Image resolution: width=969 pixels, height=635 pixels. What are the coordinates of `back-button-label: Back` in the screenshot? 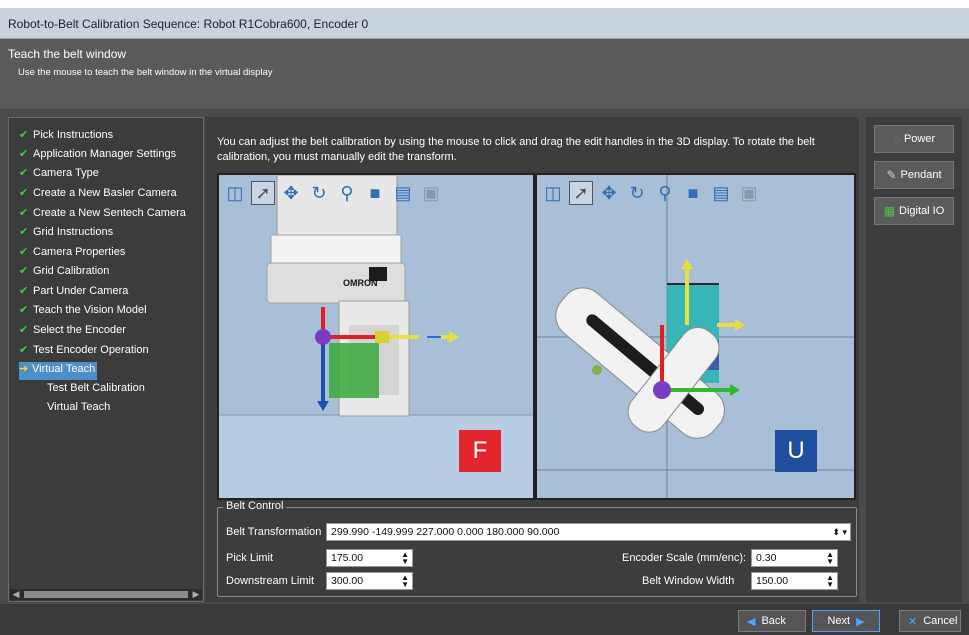 It's located at (773, 621).